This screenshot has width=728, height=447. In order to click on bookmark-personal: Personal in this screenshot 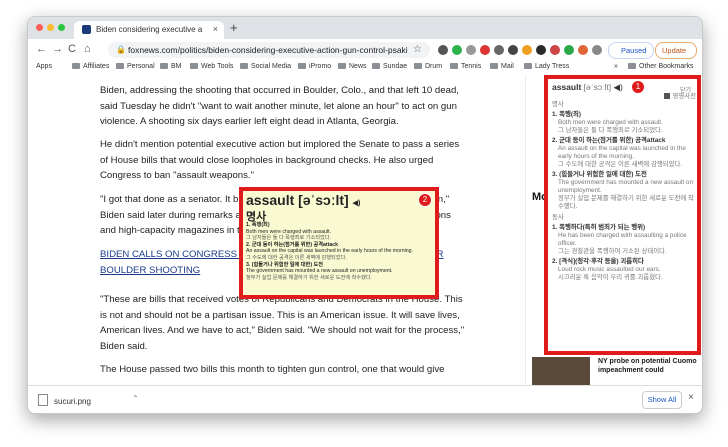, I will do `click(135, 66)`.